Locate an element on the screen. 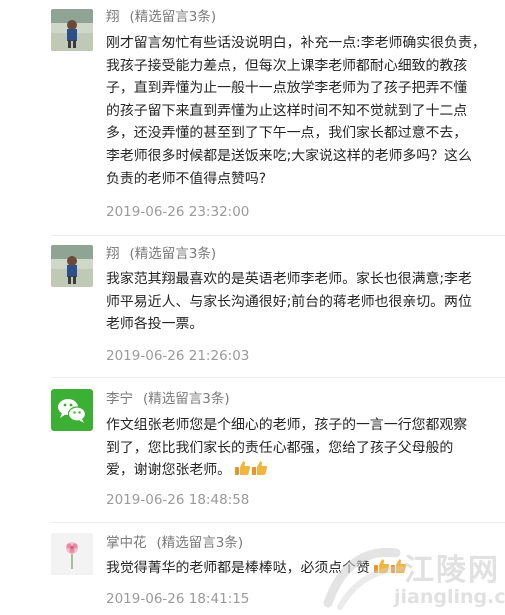 The width and height of the screenshot is (505, 615). commenter-name-line: 李宁 (精选留言3条) is located at coordinates (168, 399).